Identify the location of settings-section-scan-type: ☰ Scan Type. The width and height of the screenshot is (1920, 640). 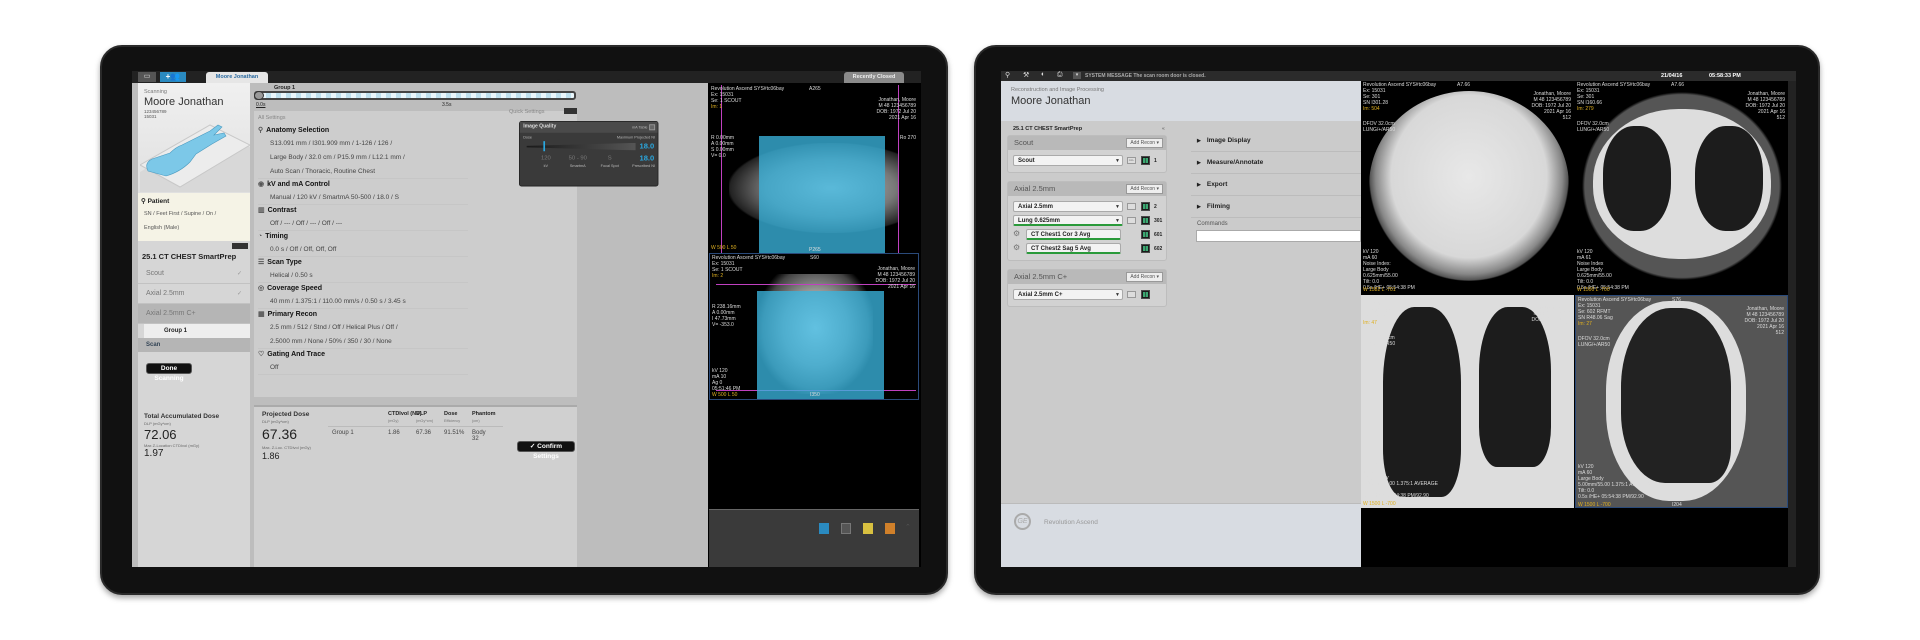
(363, 263).